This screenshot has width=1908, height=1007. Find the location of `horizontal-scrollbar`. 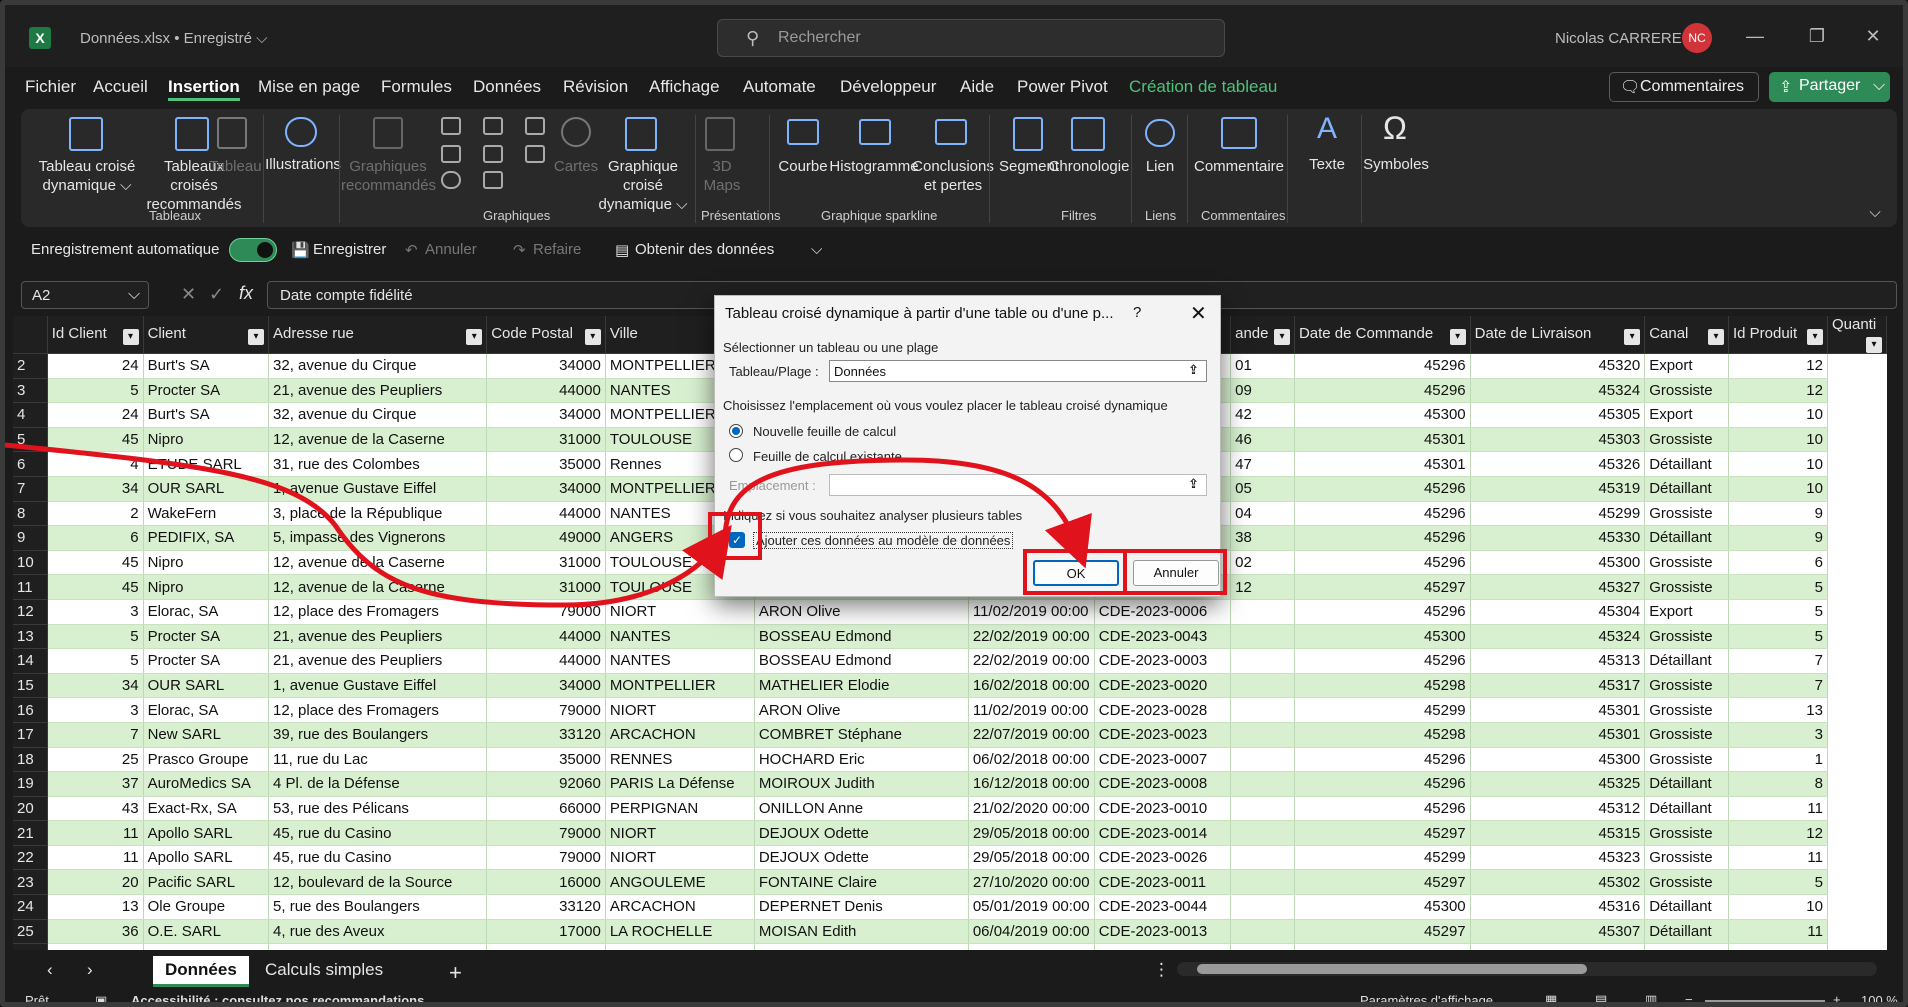

horizontal-scrollbar is located at coordinates (1527, 969).